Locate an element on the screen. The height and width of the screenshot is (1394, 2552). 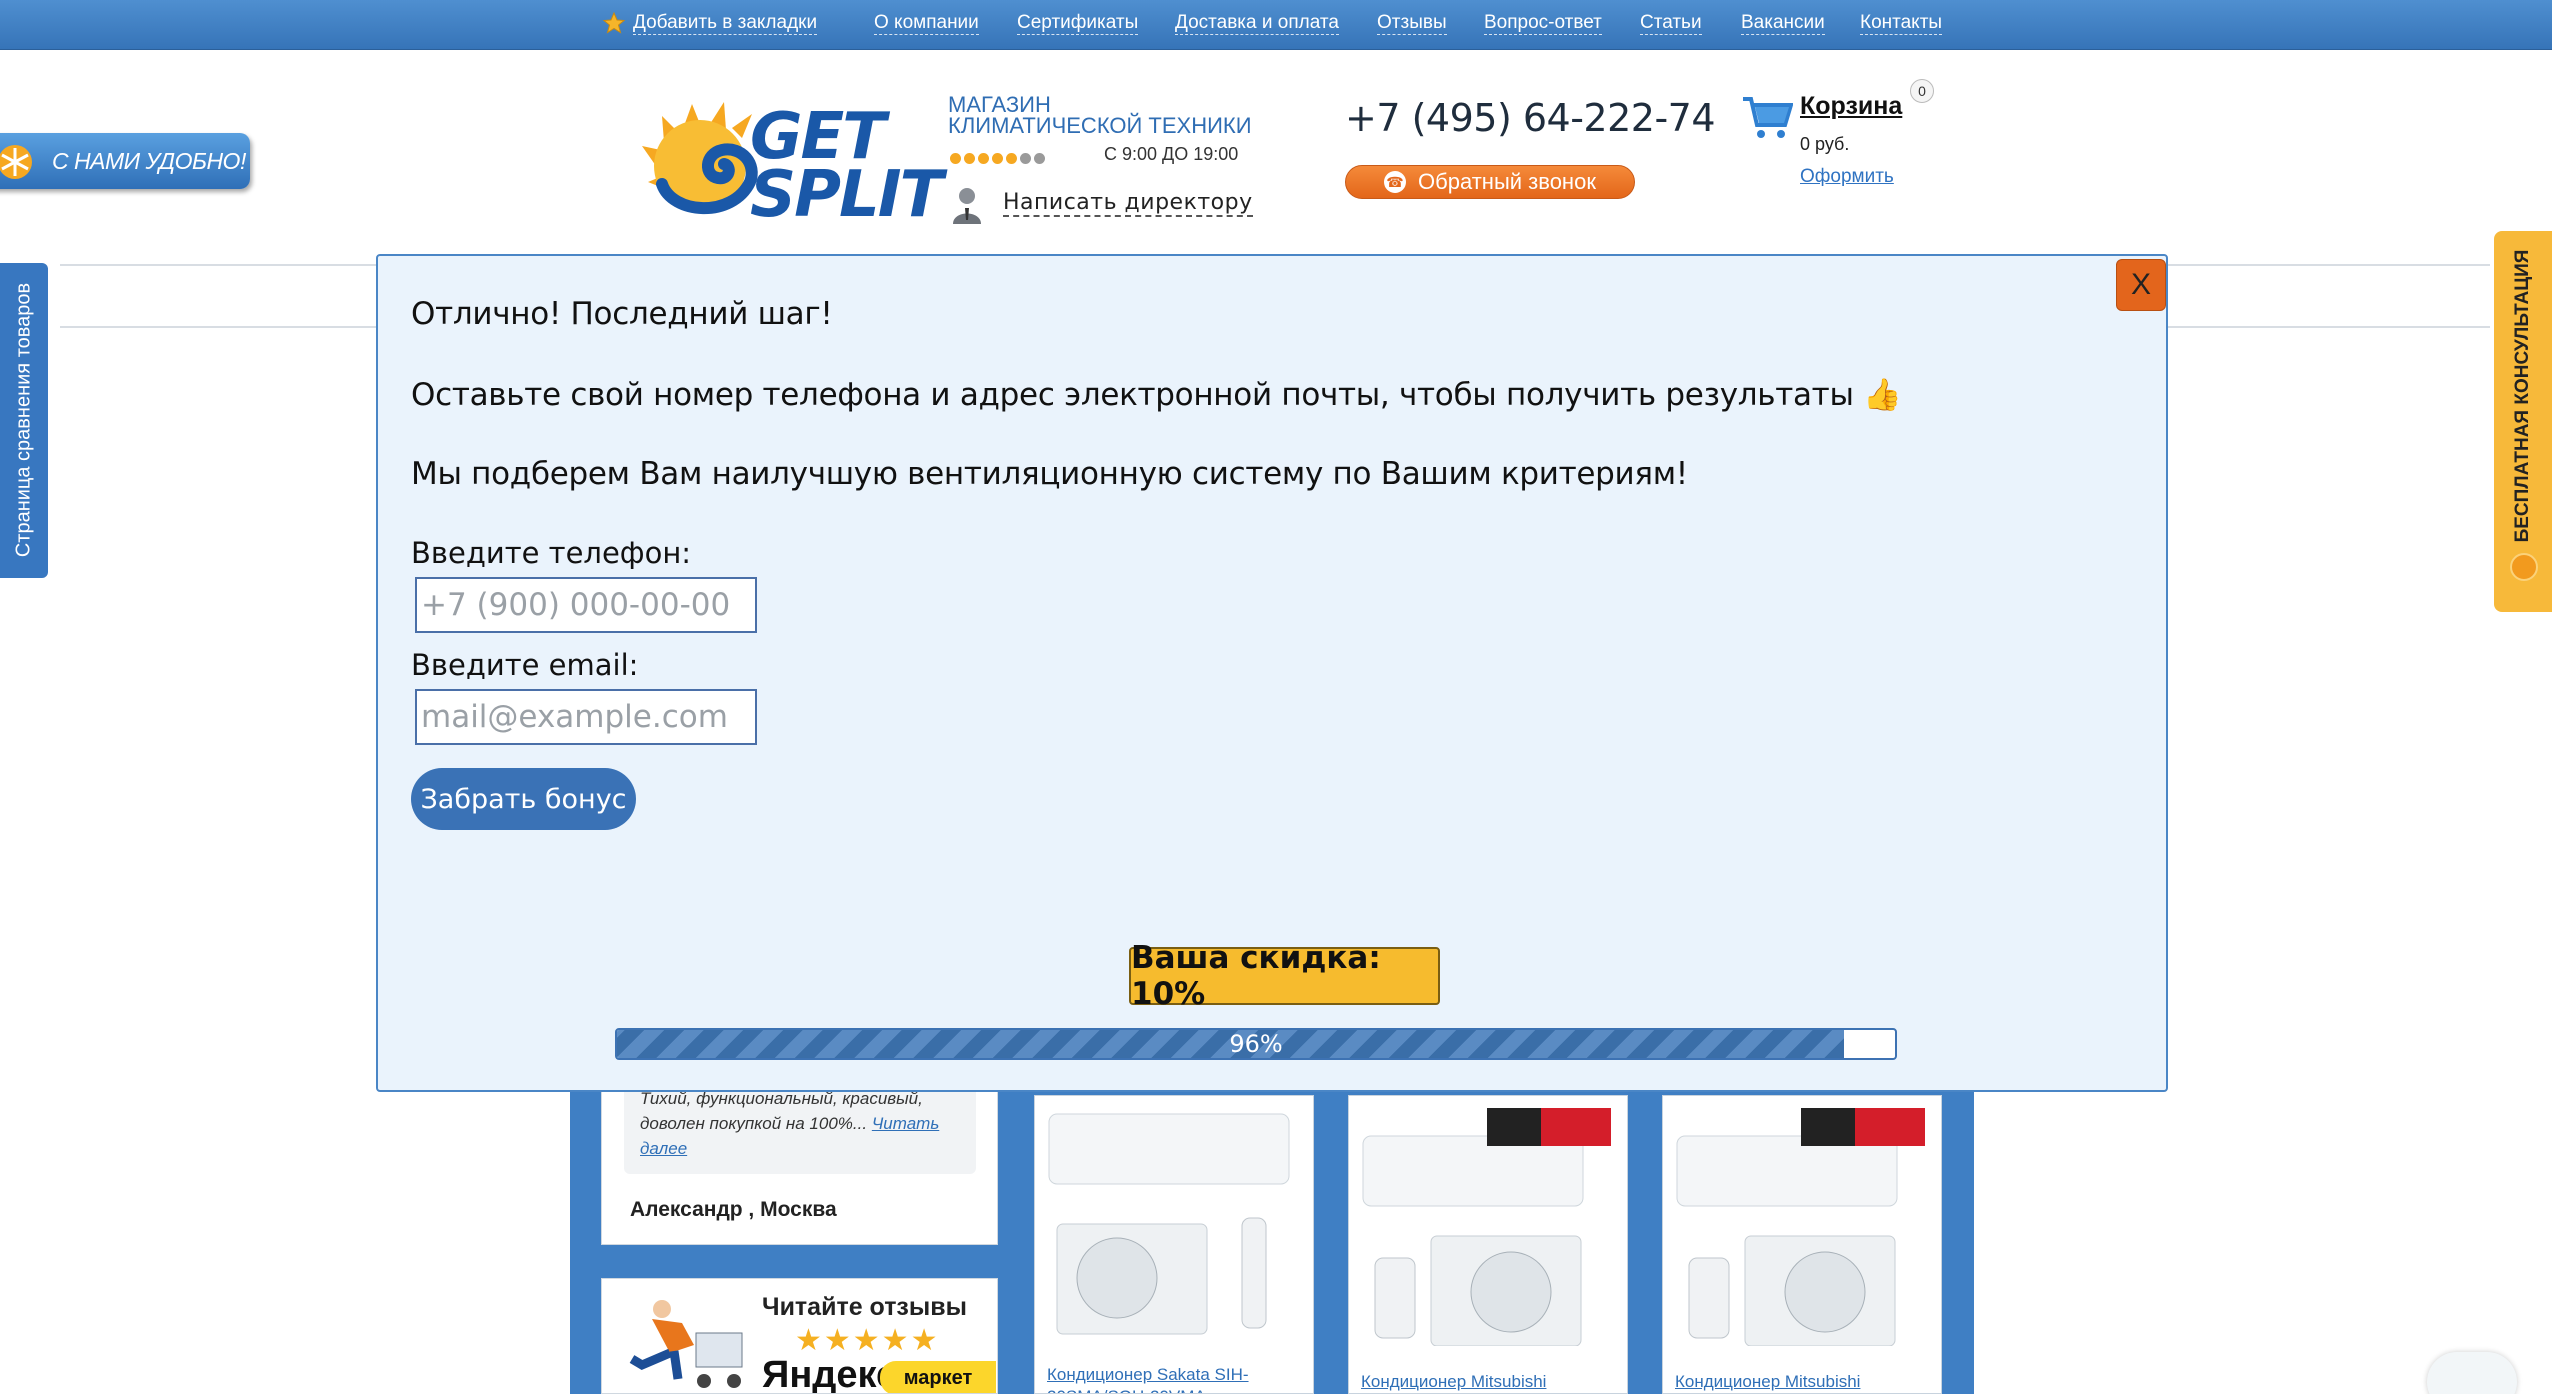
progress-bar: 96% is located at coordinates (1256, 1044).